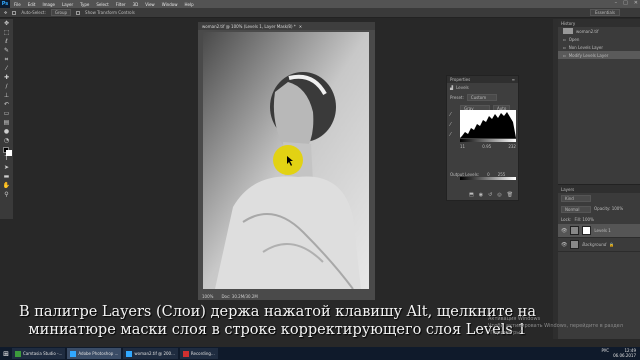 This screenshot has width=640, height=360. What do you see at coordinates (6, 23) in the screenshot?
I see `move-icon: ✥` at bounding box center [6, 23].